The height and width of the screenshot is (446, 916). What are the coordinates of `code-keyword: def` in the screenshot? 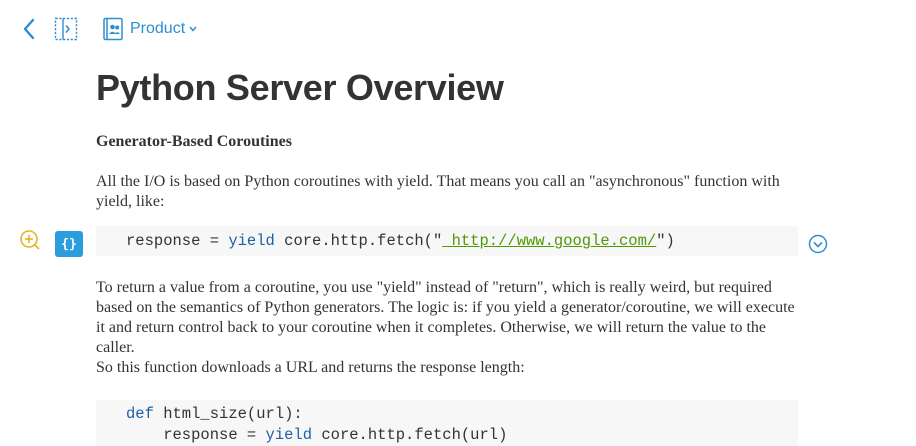 It's located at (140, 414).